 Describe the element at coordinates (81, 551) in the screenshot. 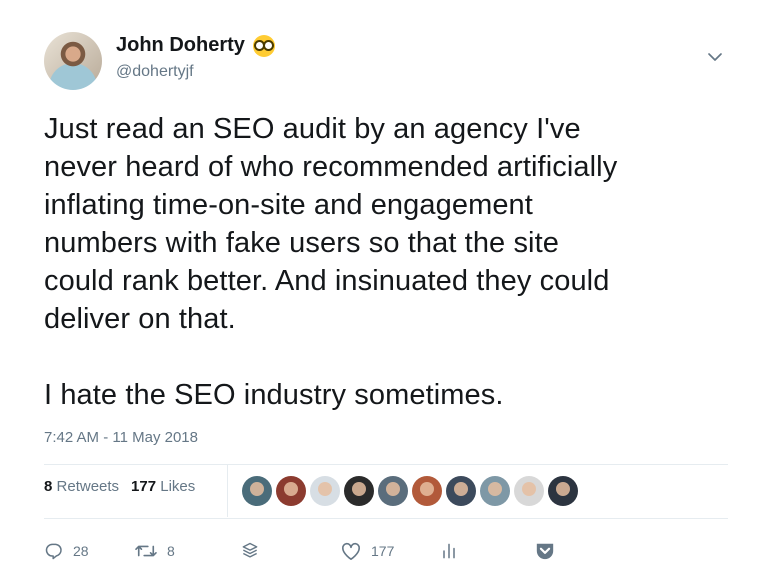

I see `reply-count: 28` at that location.